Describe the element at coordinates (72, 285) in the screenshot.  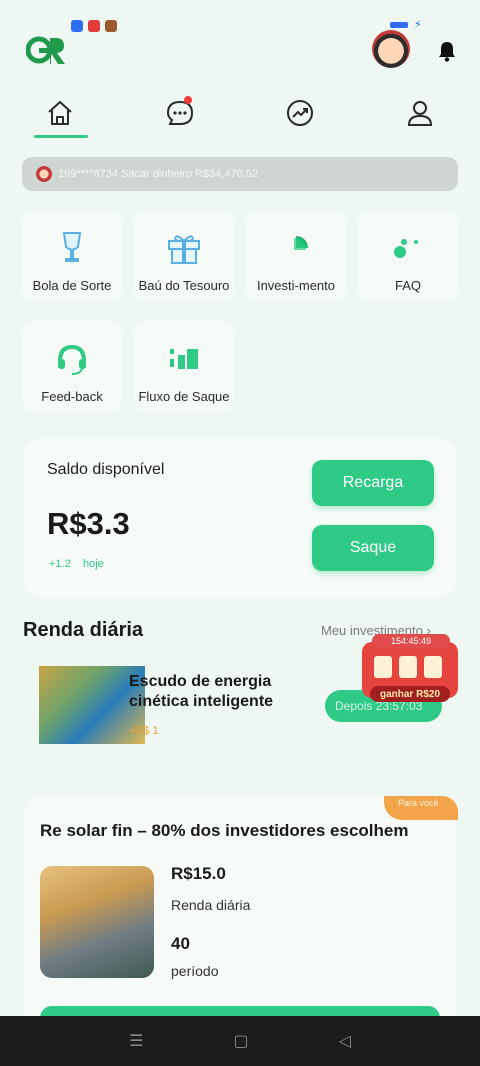
I see `feature-label: Bola de Sorte` at that location.